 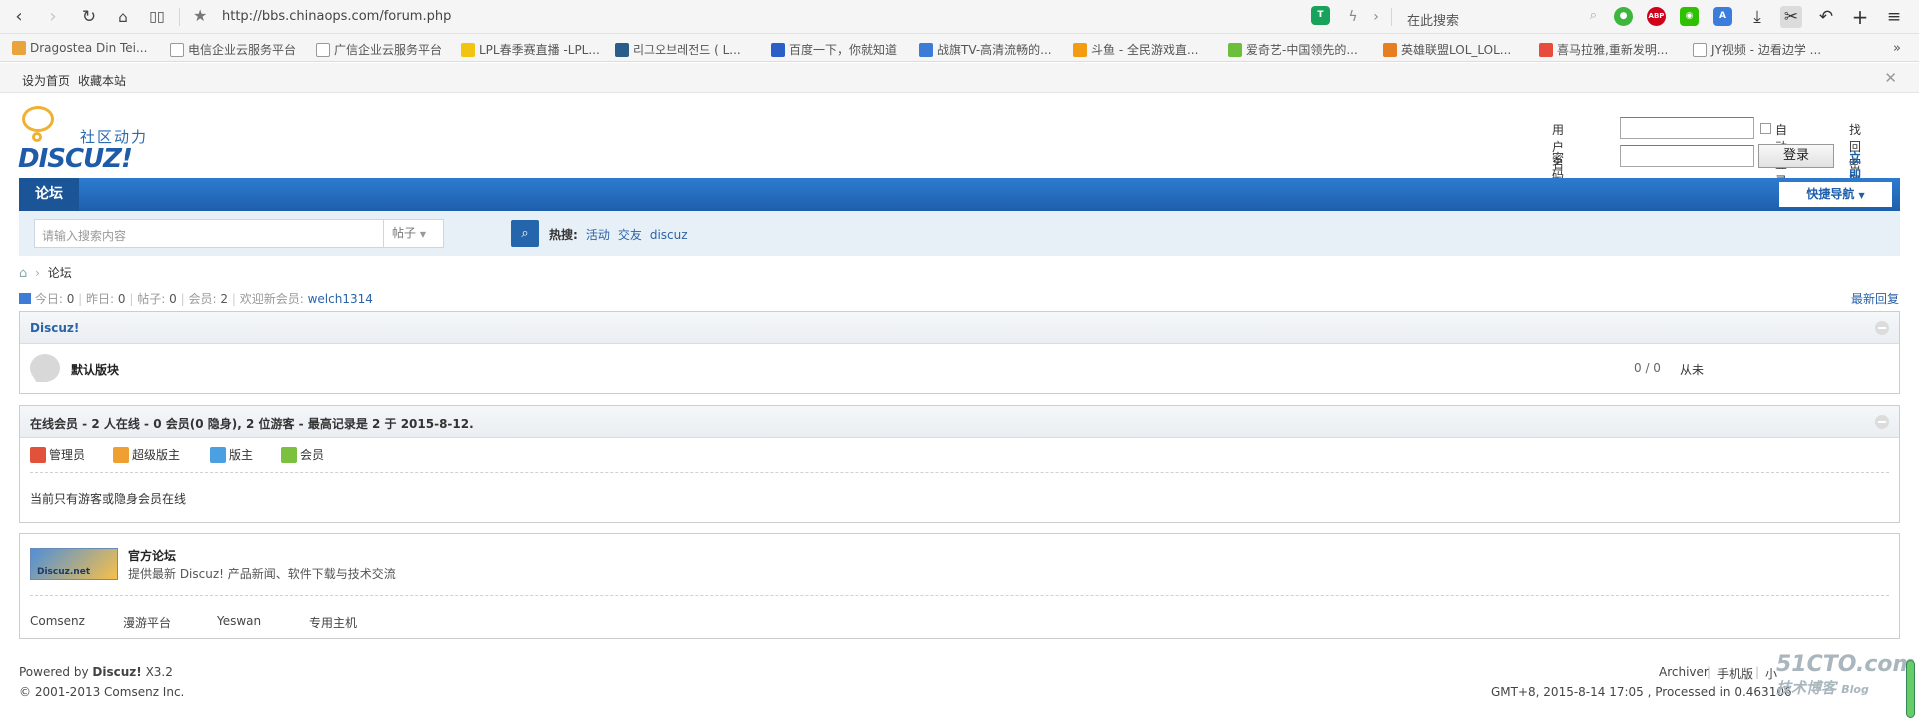 I want to click on hot-search: 热搜: 活动 交友 discuz, so click(x=618, y=235).